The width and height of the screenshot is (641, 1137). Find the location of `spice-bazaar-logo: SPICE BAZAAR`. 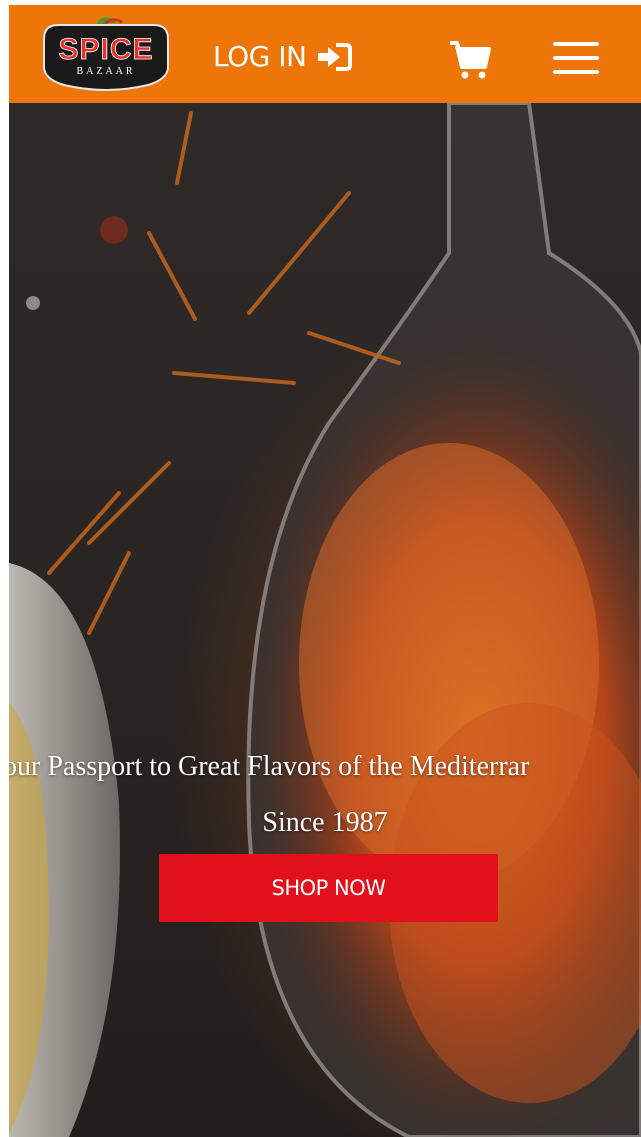

spice-bazaar-logo: SPICE BAZAAR is located at coordinates (106, 53).